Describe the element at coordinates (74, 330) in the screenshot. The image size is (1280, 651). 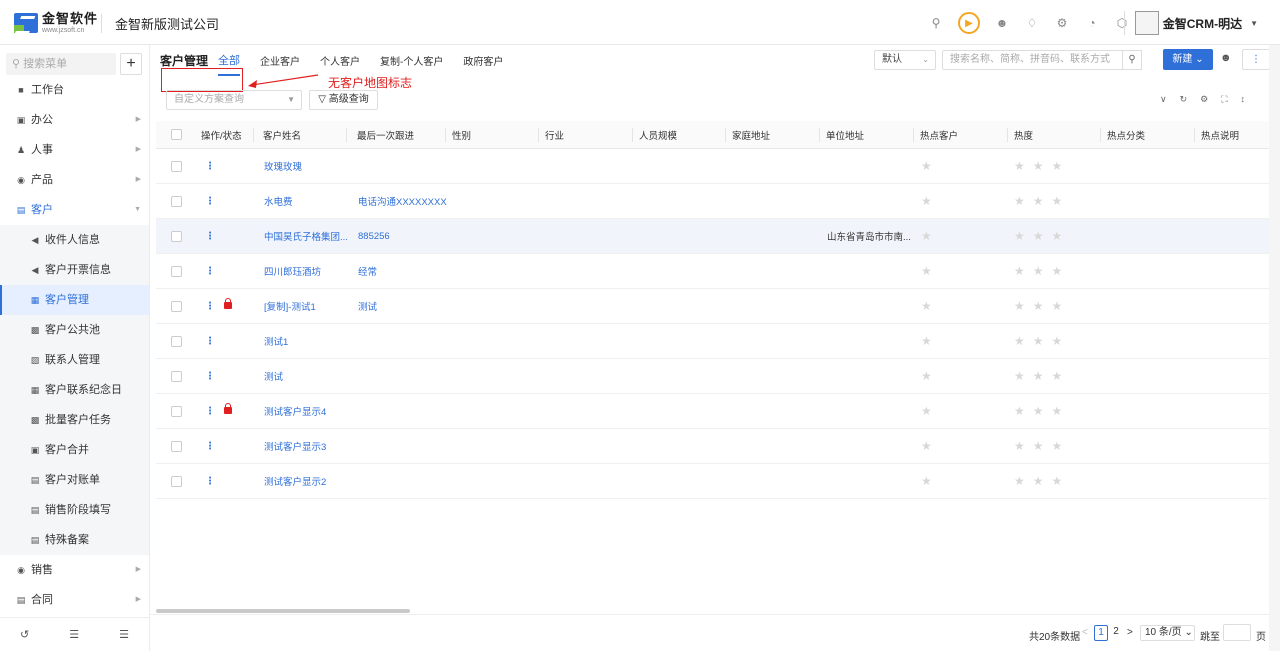
I see `sidebar-item-customer-pool: ▩ 客户公共池` at that location.